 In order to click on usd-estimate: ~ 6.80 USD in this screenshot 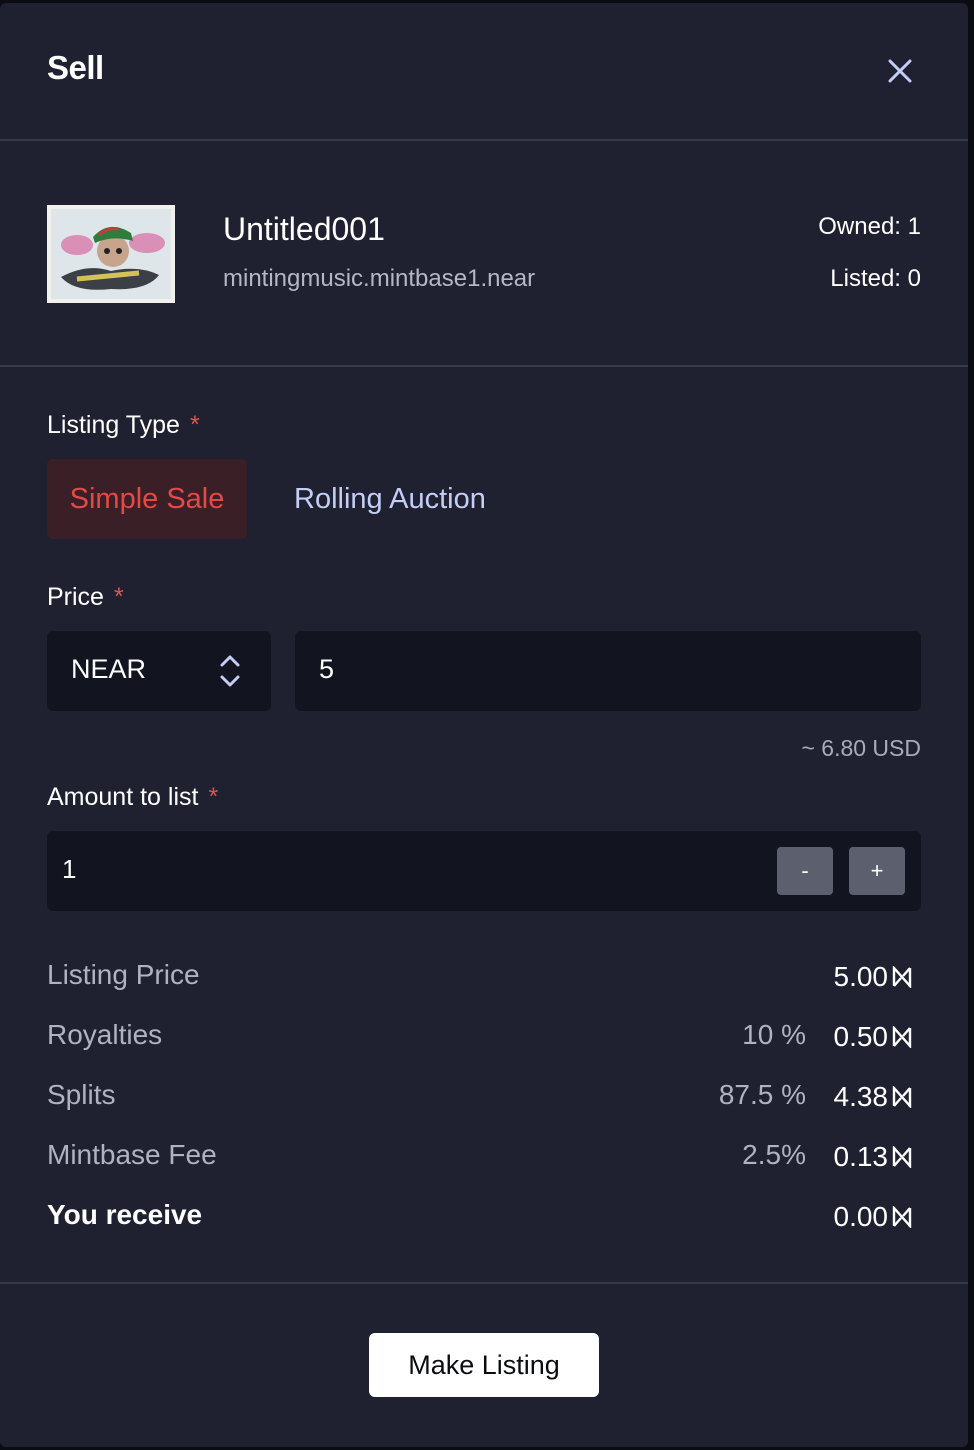, I will do `click(861, 748)`.